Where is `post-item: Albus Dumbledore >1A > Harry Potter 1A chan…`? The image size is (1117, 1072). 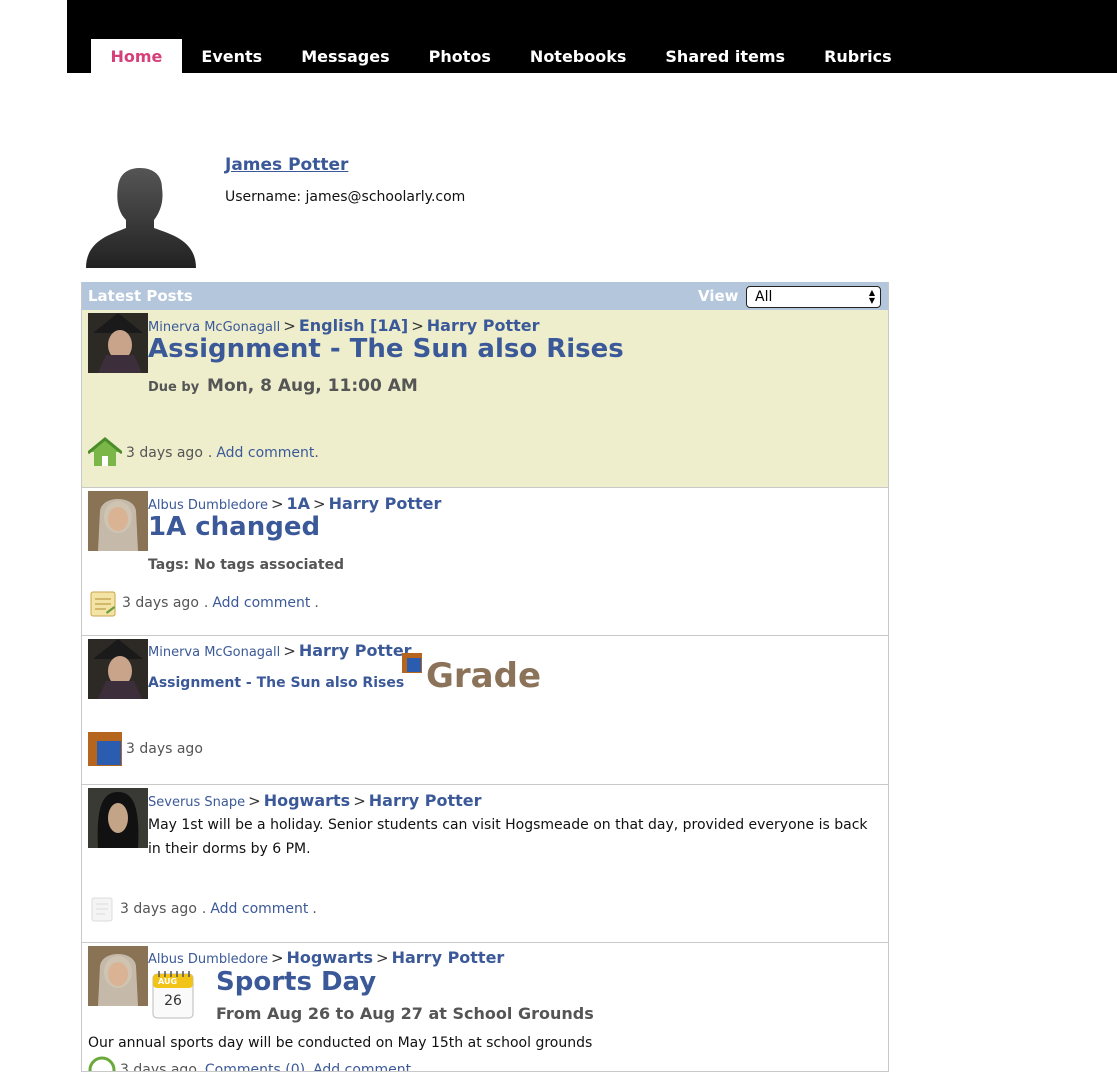
post-item: Albus Dumbledore >1A > Harry Potter 1A chan… is located at coordinates (485, 562).